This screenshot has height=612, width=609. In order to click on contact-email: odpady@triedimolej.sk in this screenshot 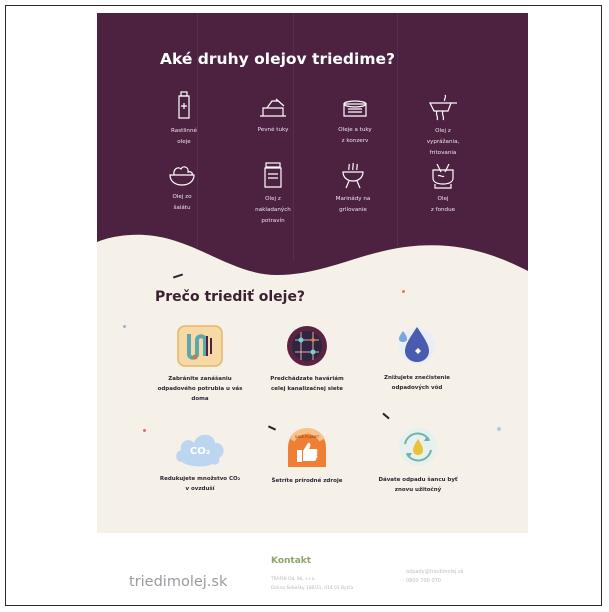, I will do `click(435, 572)`.